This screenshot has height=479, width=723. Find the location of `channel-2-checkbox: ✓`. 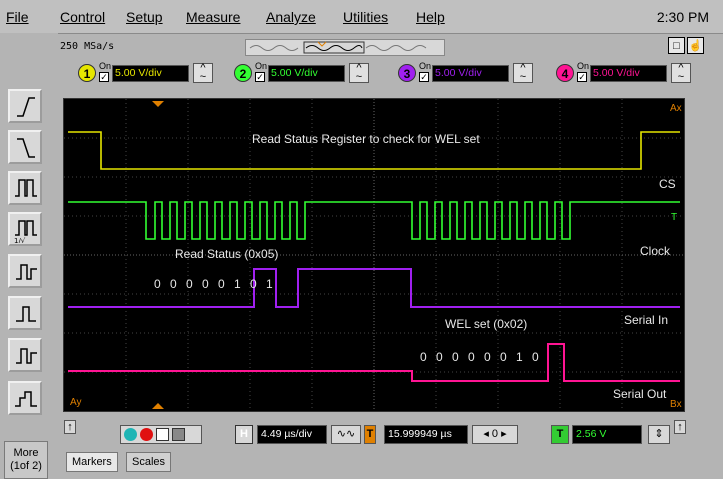

channel-2-checkbox: ✓ is located at coordinates (260, 77).